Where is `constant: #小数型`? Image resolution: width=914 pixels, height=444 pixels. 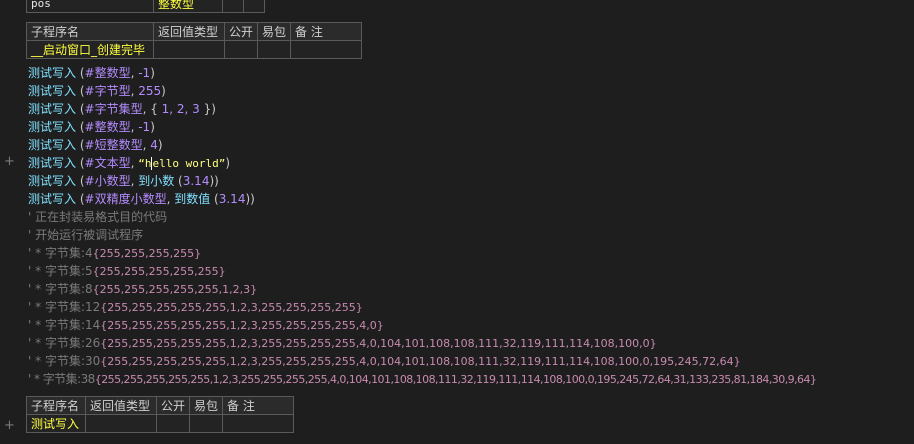 constant: #小数型 is located at coordinates (107, 181).